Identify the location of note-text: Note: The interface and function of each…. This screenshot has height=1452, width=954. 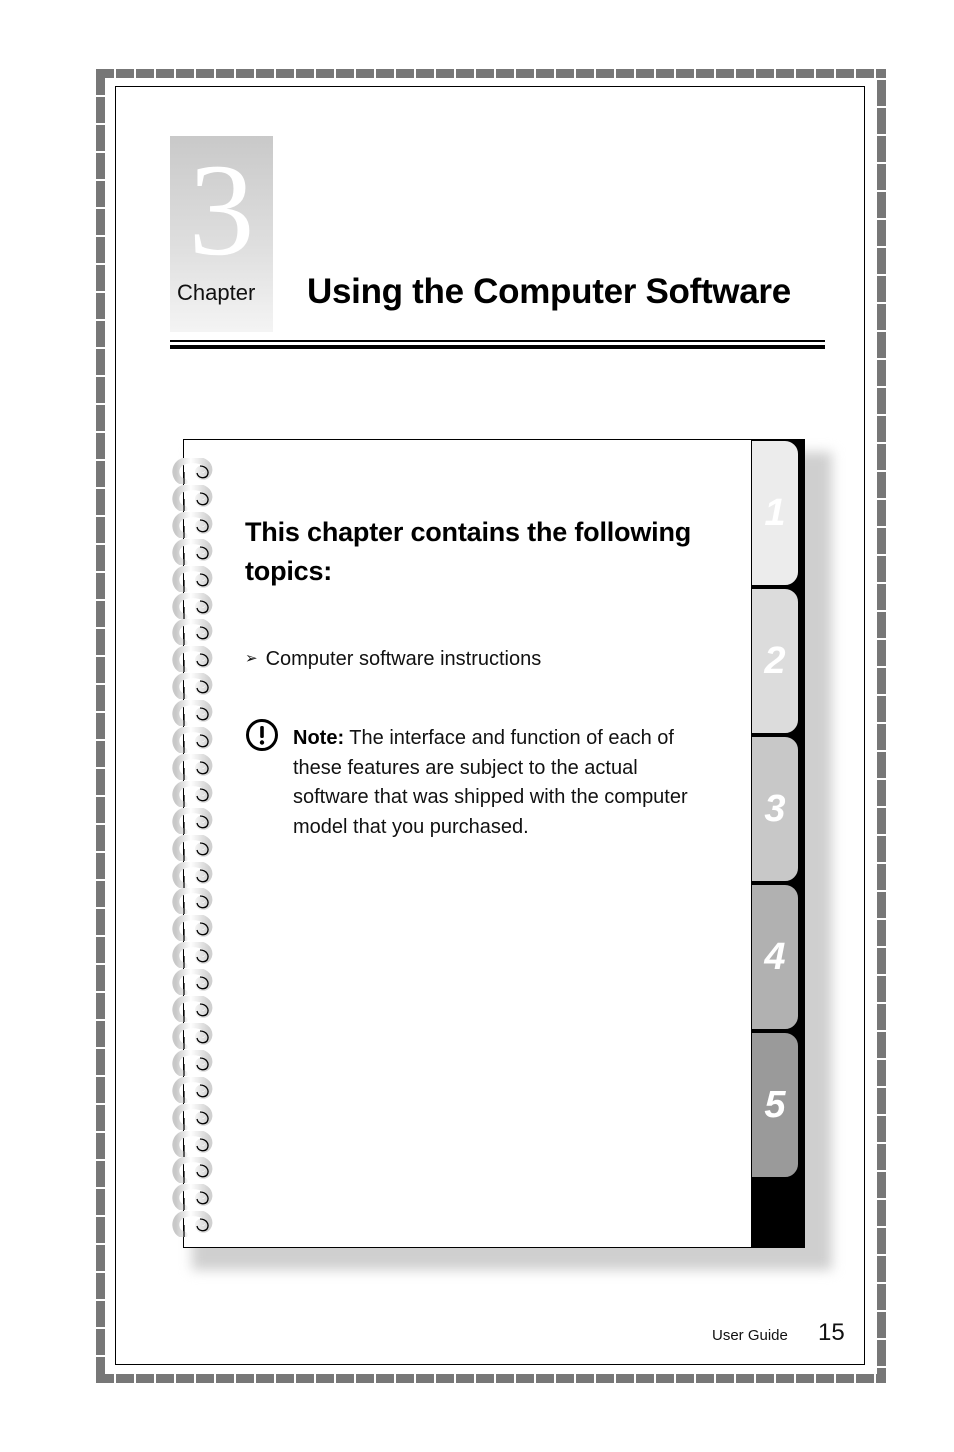
(503, 783).